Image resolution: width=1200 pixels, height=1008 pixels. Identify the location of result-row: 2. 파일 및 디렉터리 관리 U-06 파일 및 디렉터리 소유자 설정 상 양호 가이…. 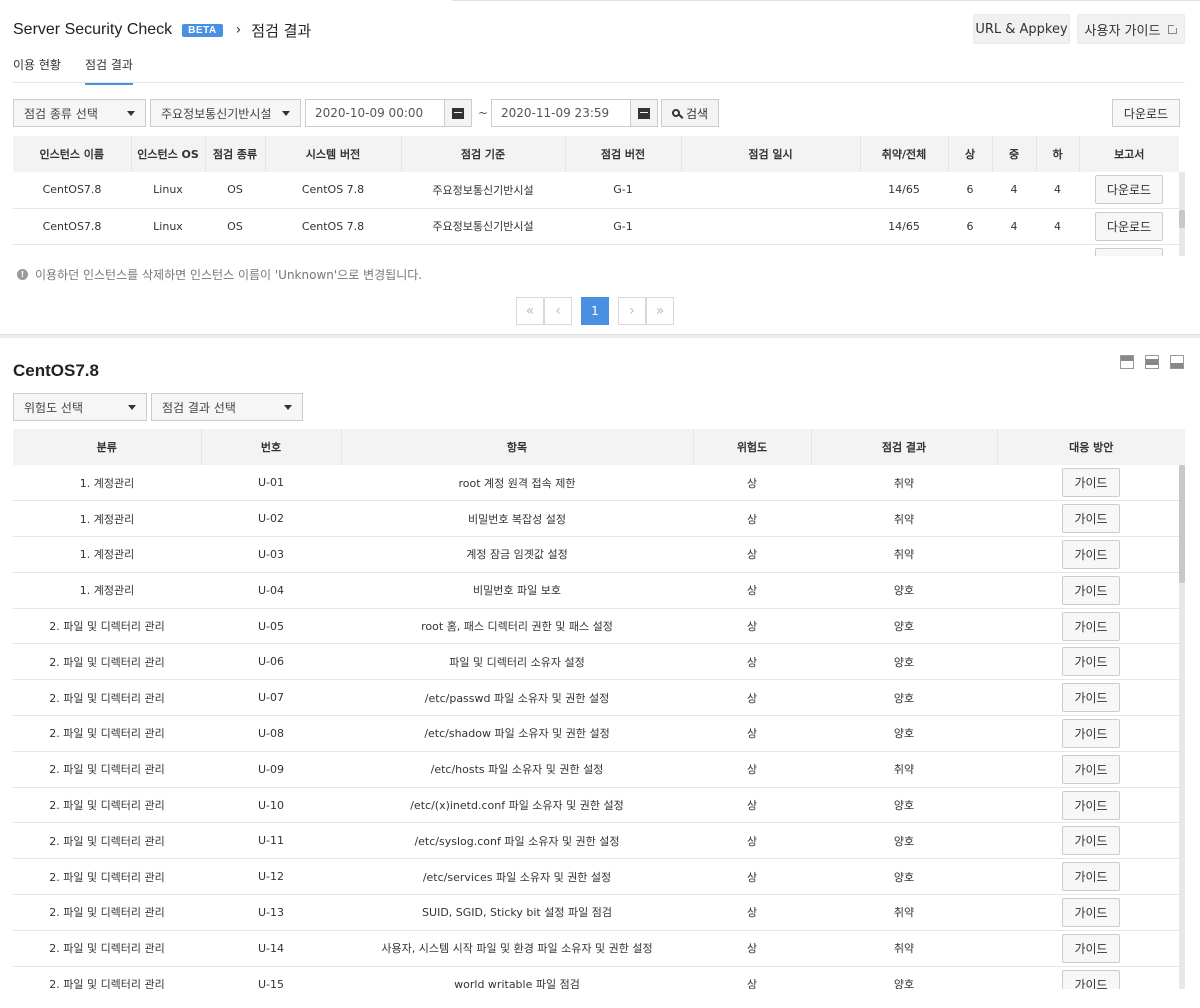
(599, 662).